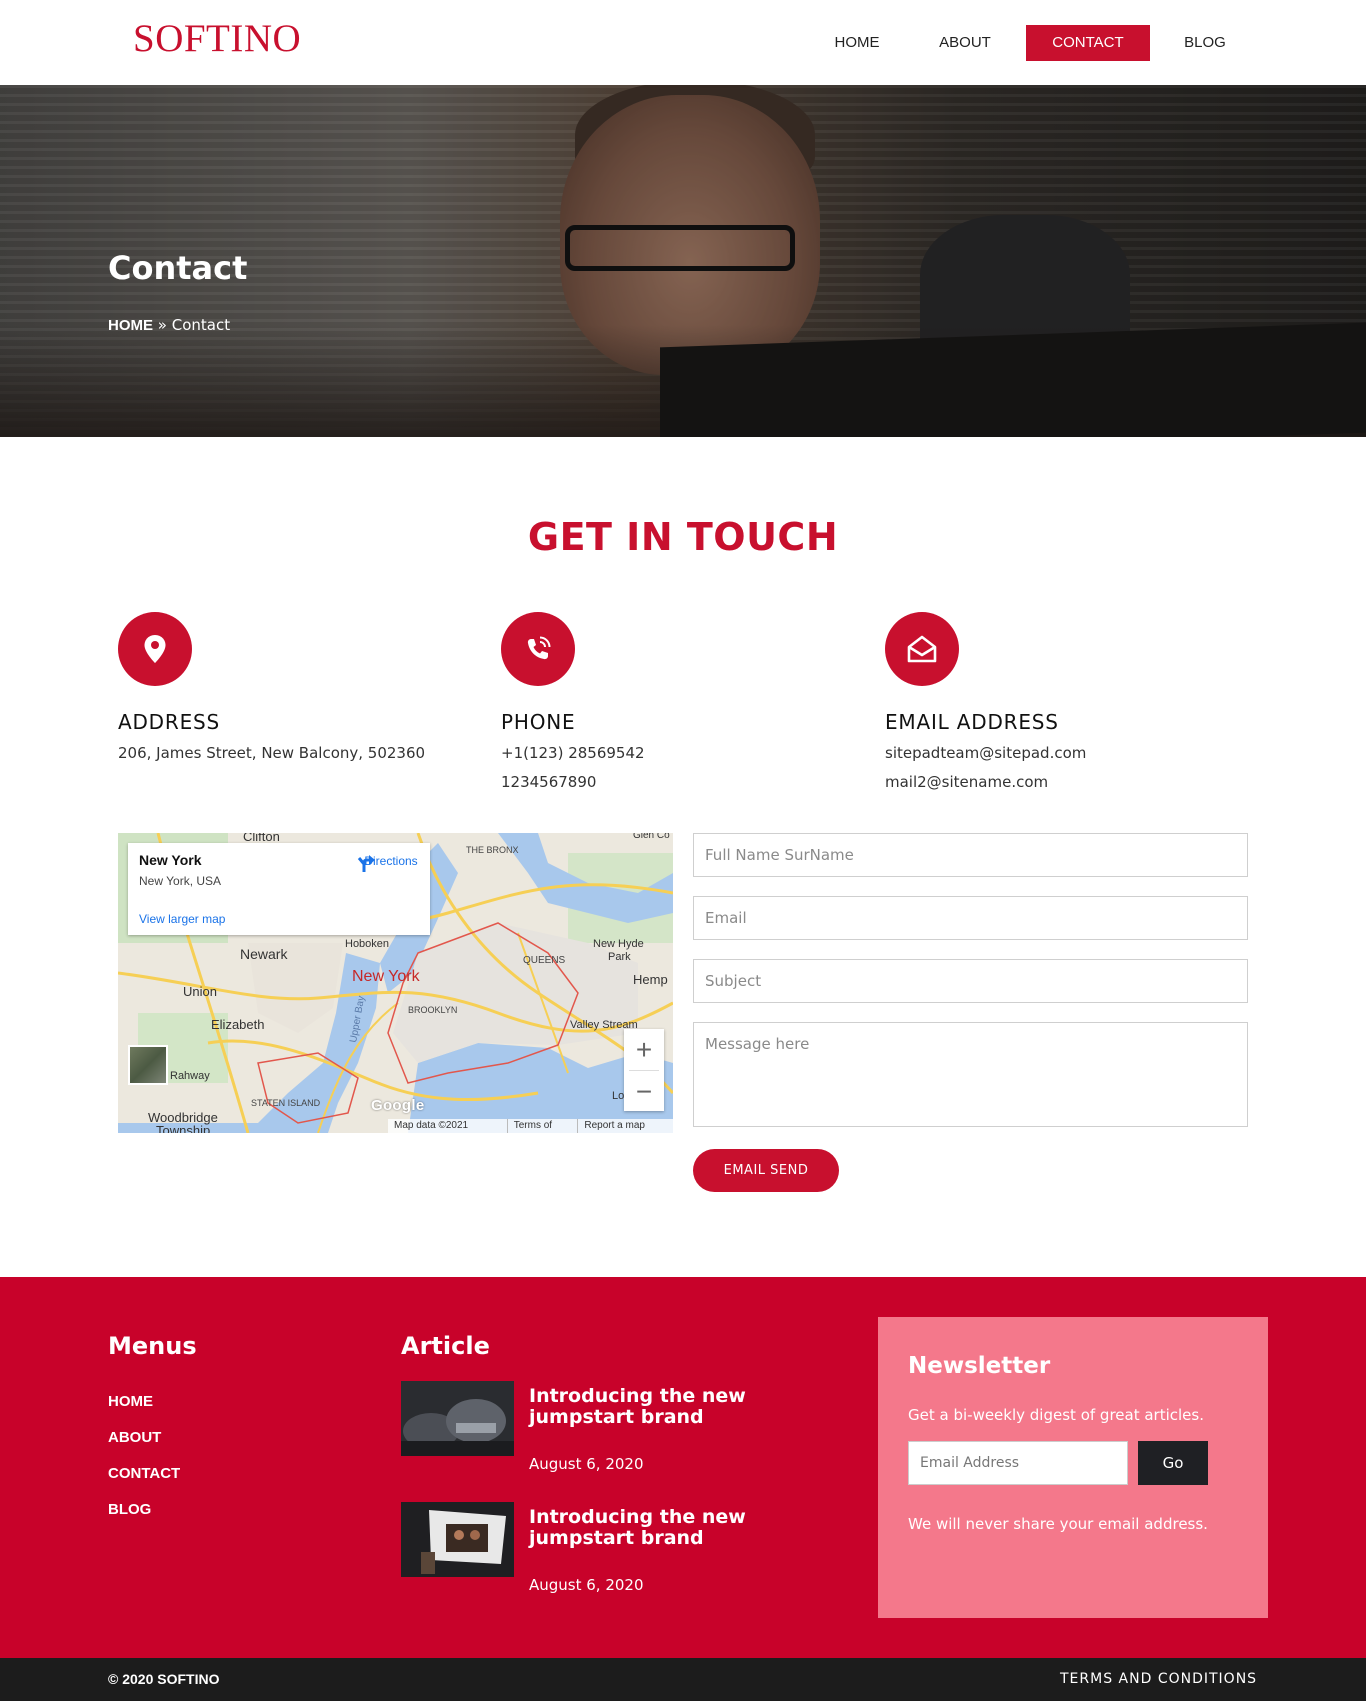 The width and height of the screenshot is (1366, 1701). Describe the element at coordinates (398, 1105) in the screenshot. I see `google-logo: Google` at that location.